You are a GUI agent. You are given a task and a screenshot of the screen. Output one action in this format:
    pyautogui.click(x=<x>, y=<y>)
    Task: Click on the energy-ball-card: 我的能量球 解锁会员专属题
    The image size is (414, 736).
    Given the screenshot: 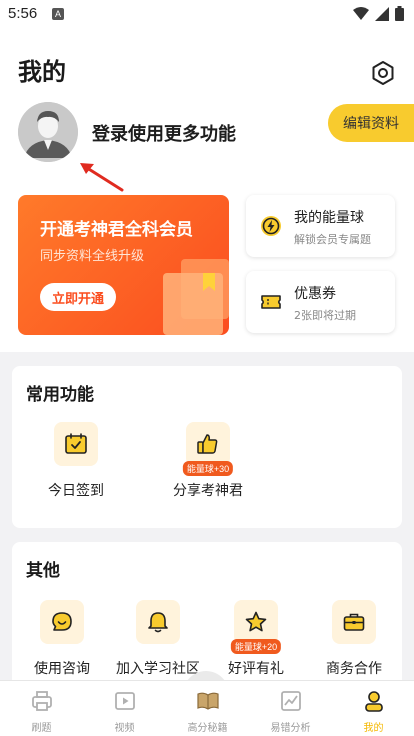 What is the action you would take?
    pyautogui.click(x=320, y=226)
    